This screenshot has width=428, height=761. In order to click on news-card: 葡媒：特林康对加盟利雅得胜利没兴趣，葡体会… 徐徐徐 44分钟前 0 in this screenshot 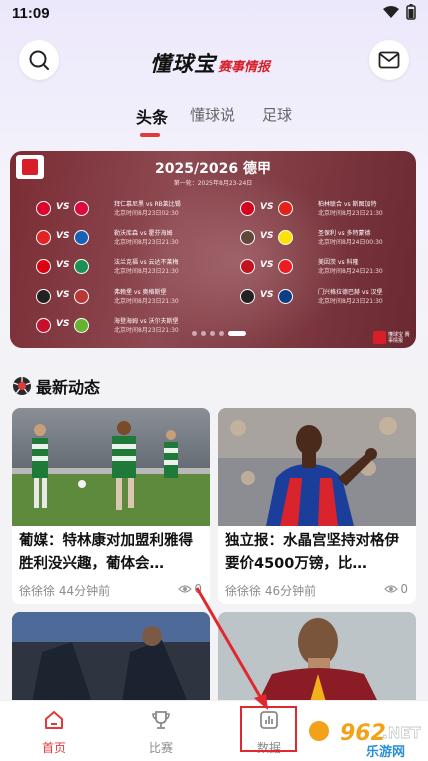, I will do `click(111, 506)`.